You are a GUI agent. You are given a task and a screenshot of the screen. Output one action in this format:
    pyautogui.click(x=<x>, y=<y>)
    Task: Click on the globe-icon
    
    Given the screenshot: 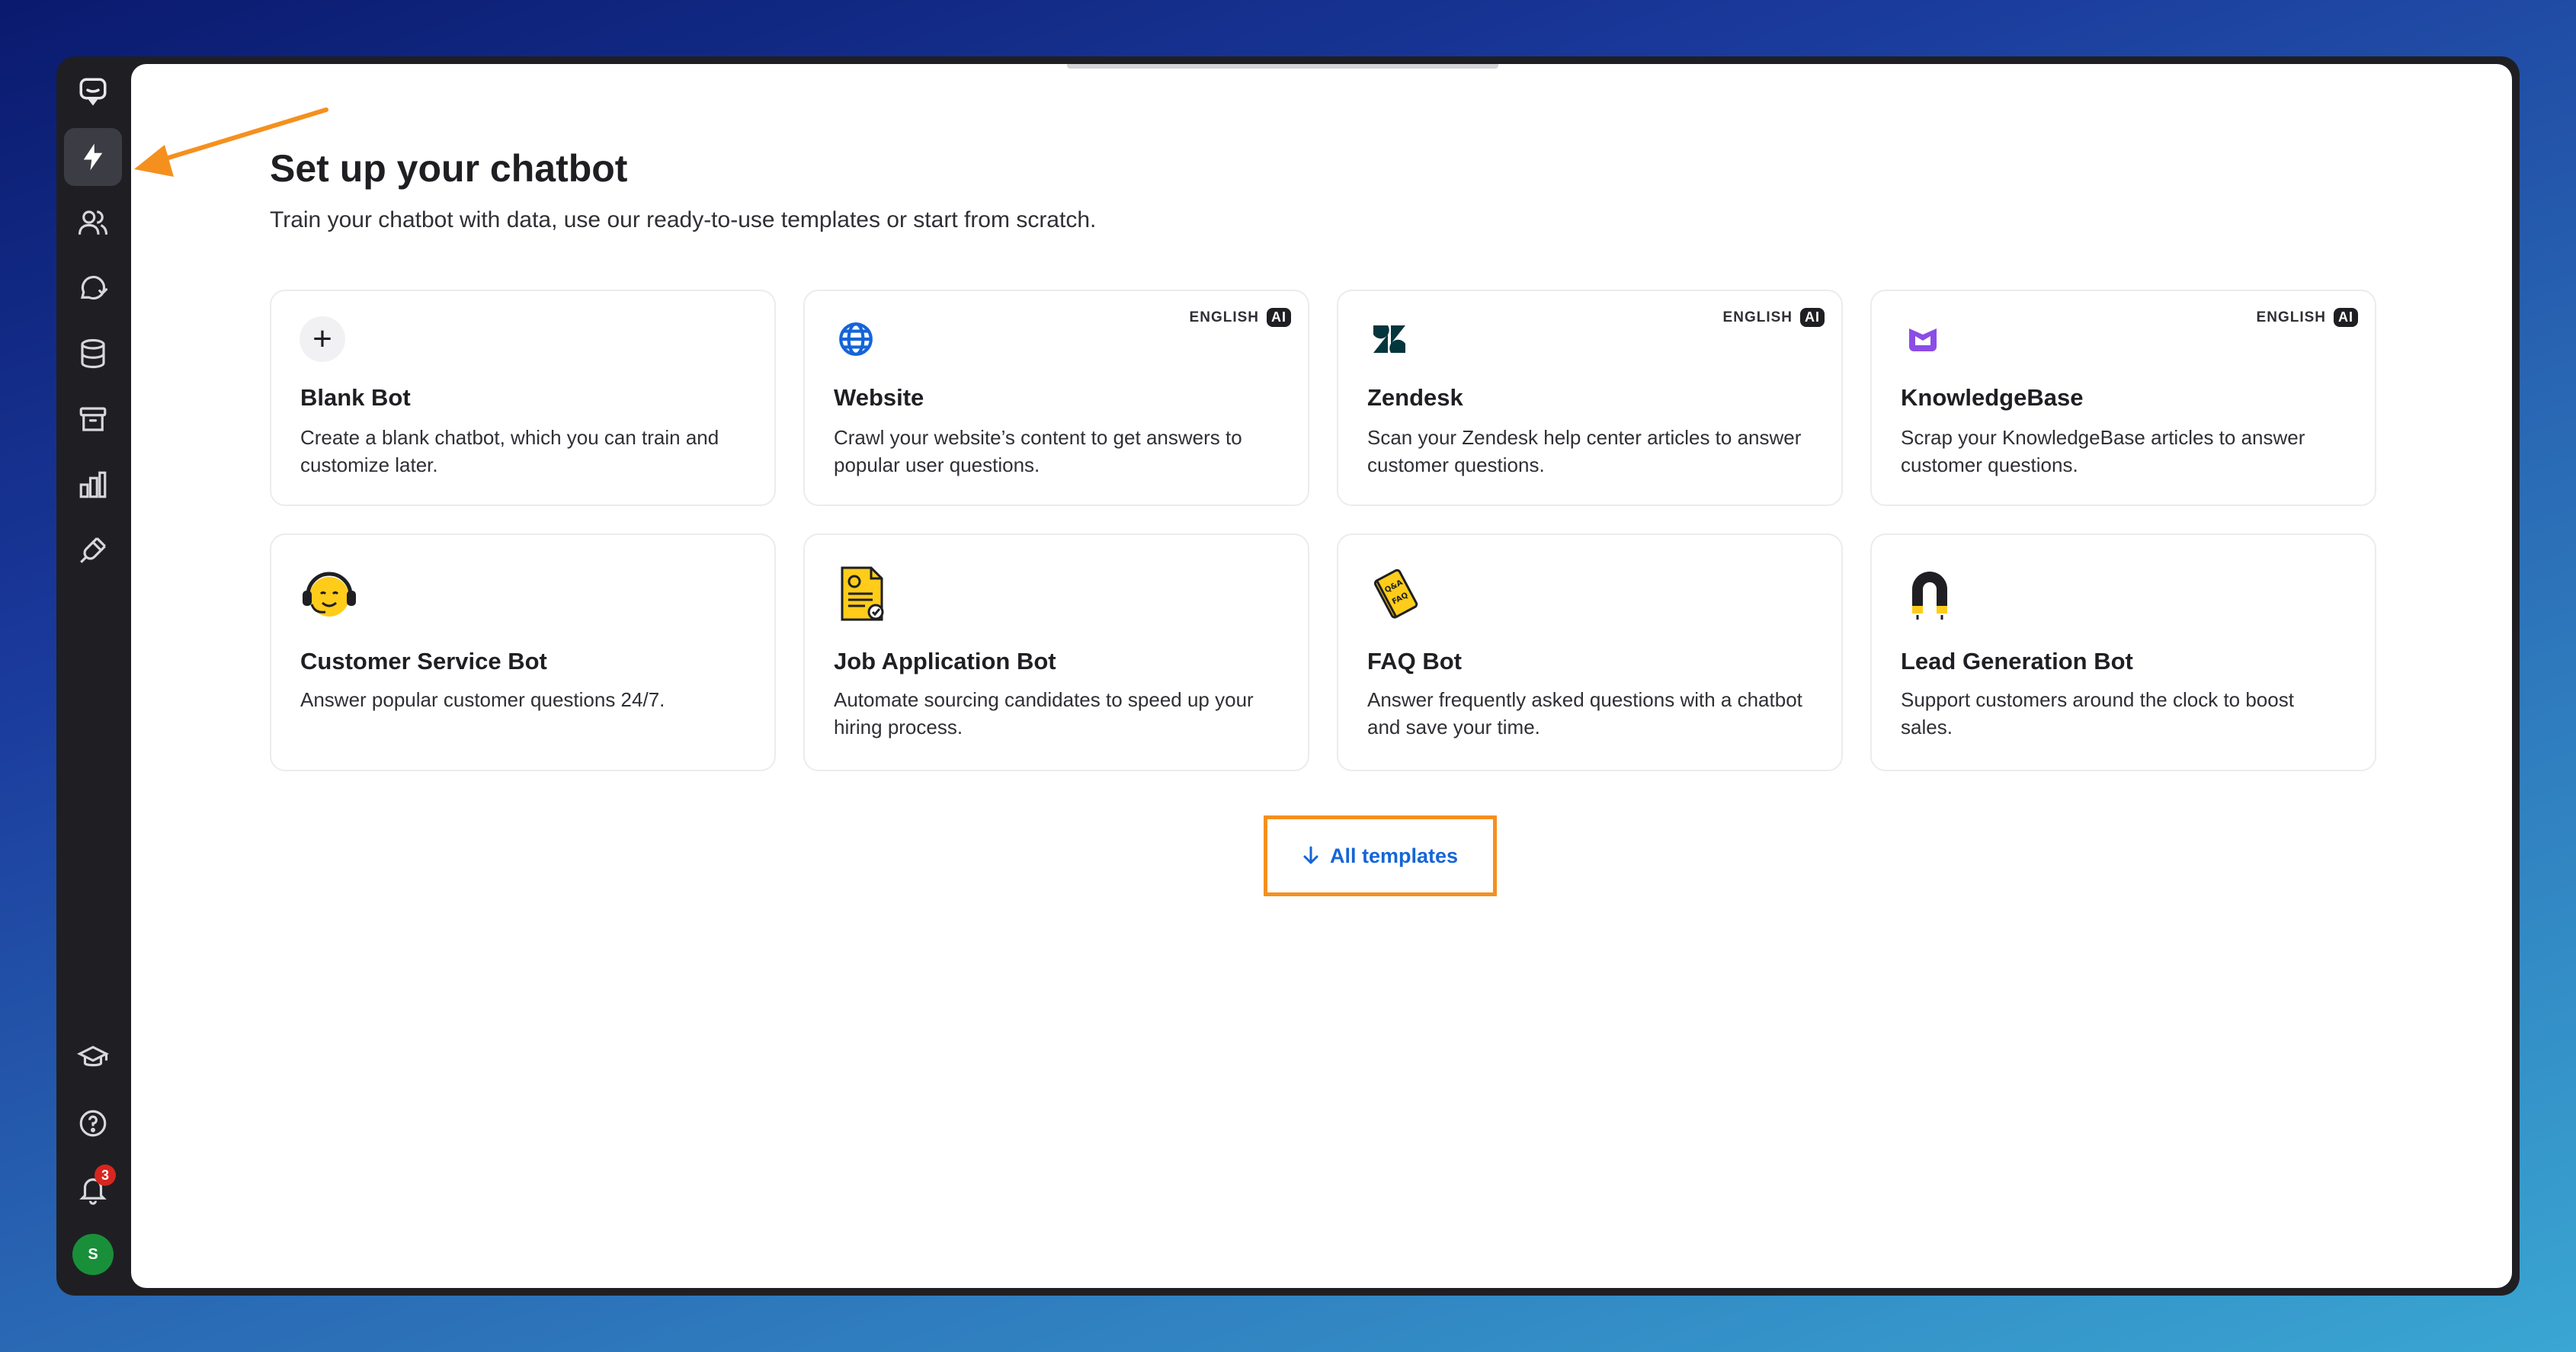 What is the action you would take?
    pyautogui.click(x=856, y=339)
    